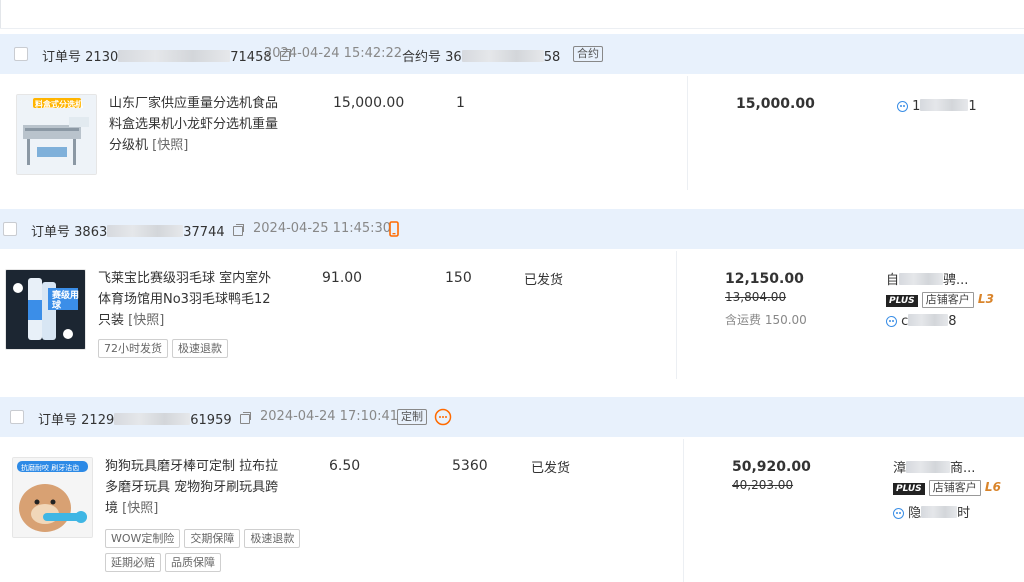  Describe the element at coordinates (764, 279) in the screenshot. I see `order-total: 12,150.00` at that location.